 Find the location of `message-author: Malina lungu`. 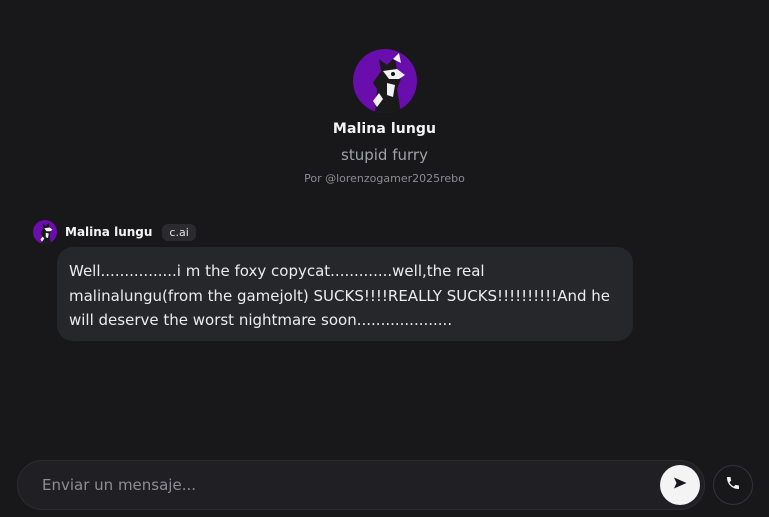

message-author: Malina lungu is located at coordinates (109, 232).